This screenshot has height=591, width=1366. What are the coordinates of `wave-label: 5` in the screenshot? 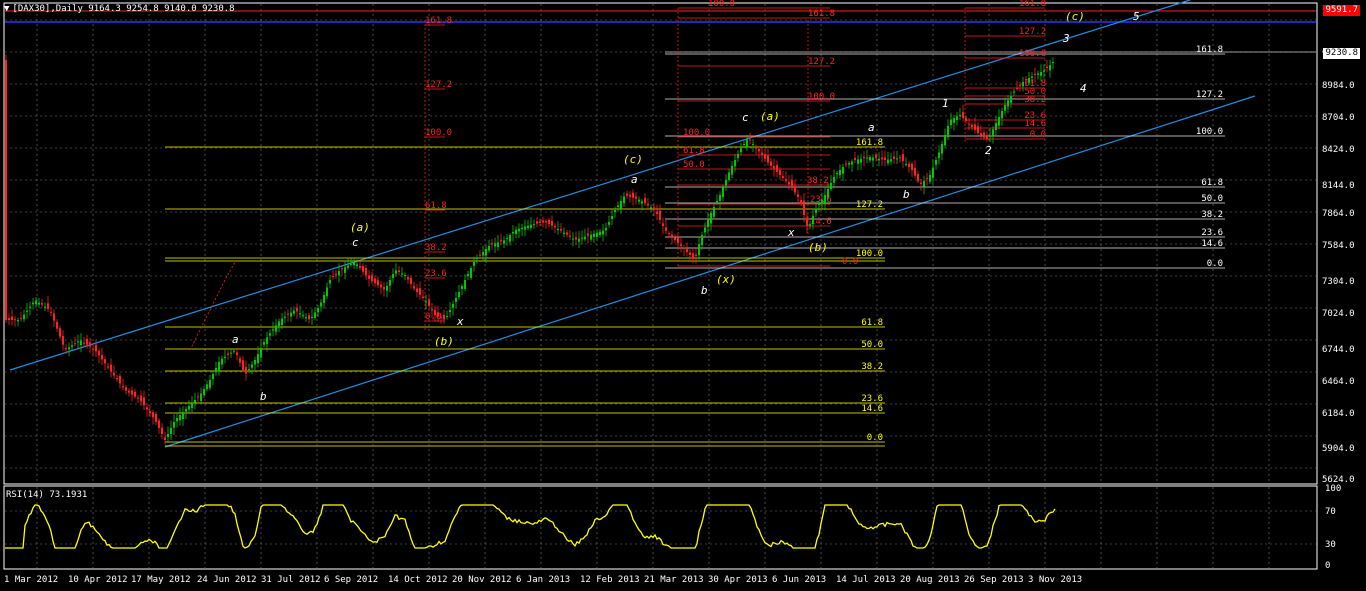 It's located at (1136, 16).